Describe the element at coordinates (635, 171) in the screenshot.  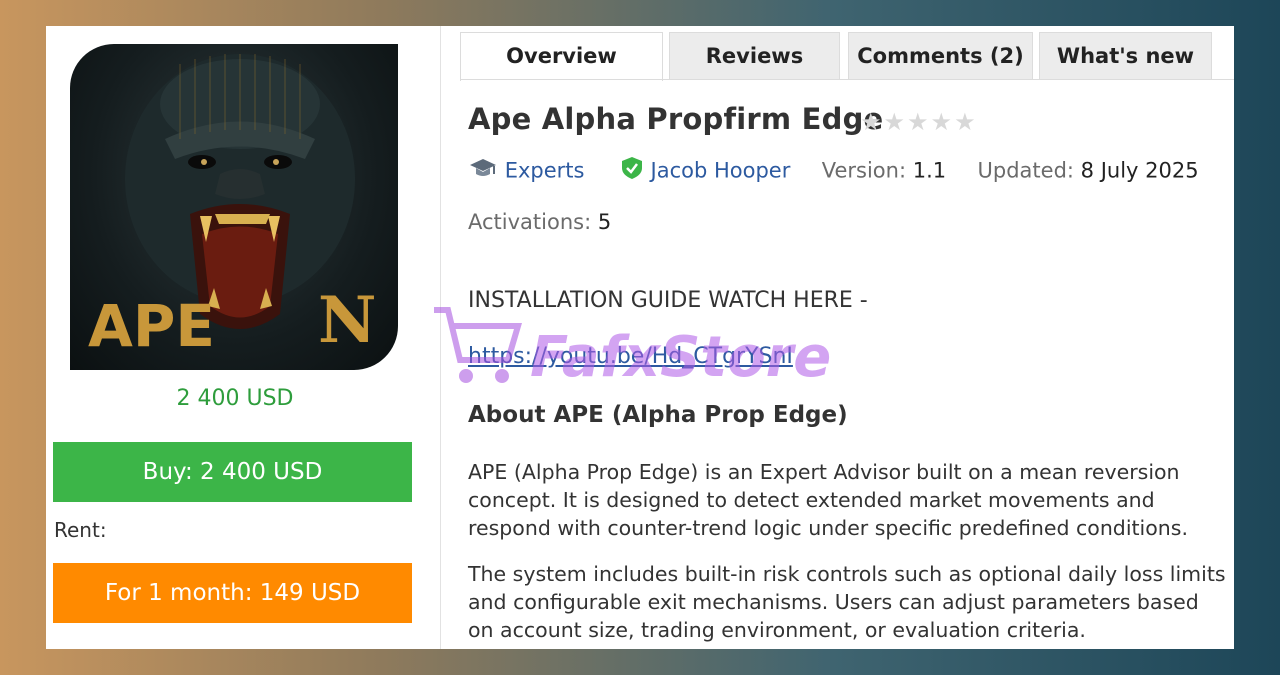
I see `verified-shield-icon` at that location.